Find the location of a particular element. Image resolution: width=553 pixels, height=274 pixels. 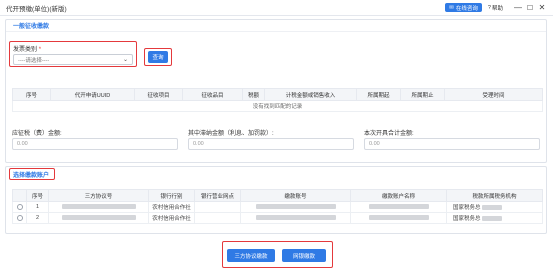

chevron-down-icon: ⌄ is located at coordinates (125, 60).